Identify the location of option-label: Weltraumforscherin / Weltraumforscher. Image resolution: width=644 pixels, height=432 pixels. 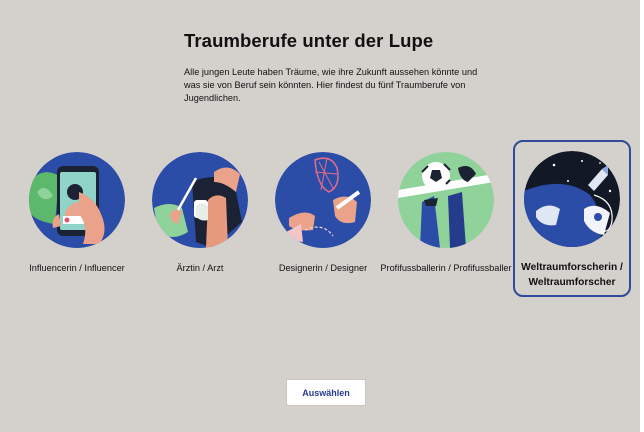
(572, 275).